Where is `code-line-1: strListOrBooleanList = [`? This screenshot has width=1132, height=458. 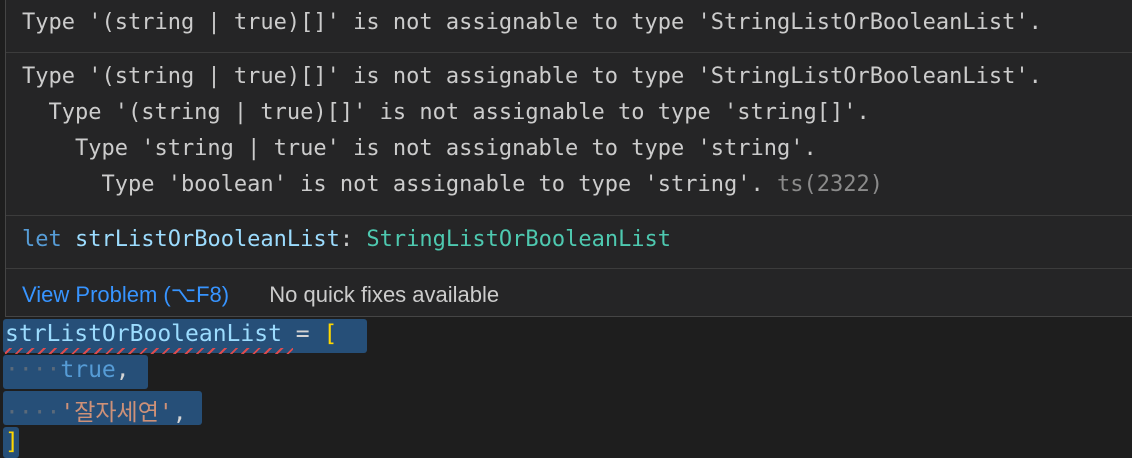 code-line-1: strListOrBooleanList = [ is located at coordinates (171, 334).